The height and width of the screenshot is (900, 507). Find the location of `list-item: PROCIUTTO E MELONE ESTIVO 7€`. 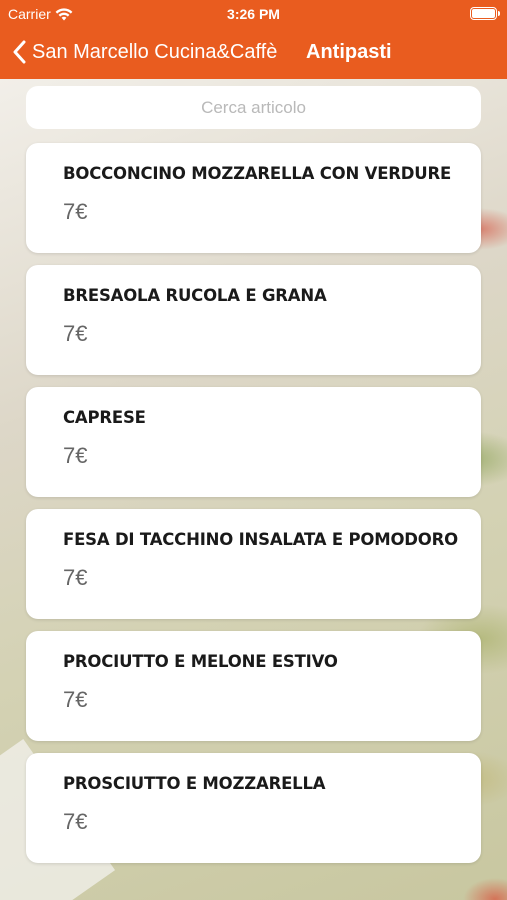

list-item: PROCIUTTO E MELONE ESTIVO 7€ is located at coordinates (253, 686).